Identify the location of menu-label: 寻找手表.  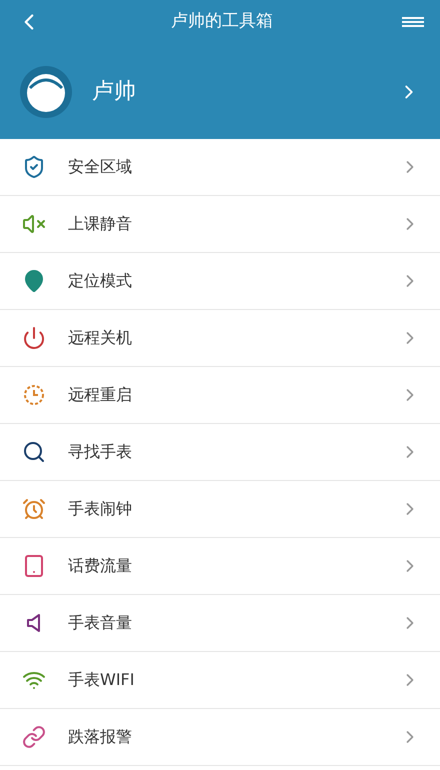
(100, 452).